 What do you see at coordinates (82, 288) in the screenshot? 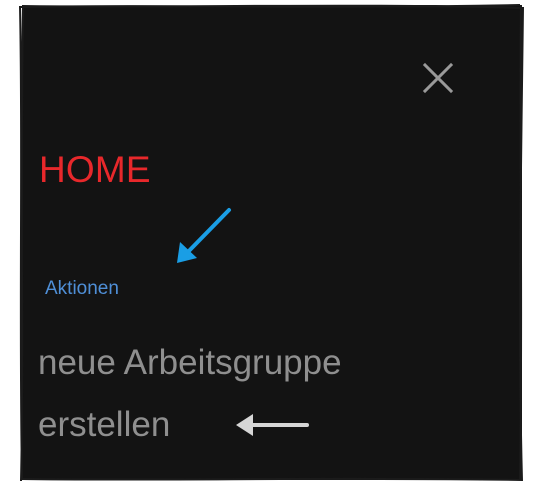
I see `section-heading-actions: Aktionen` at bounding box center [82, 288].